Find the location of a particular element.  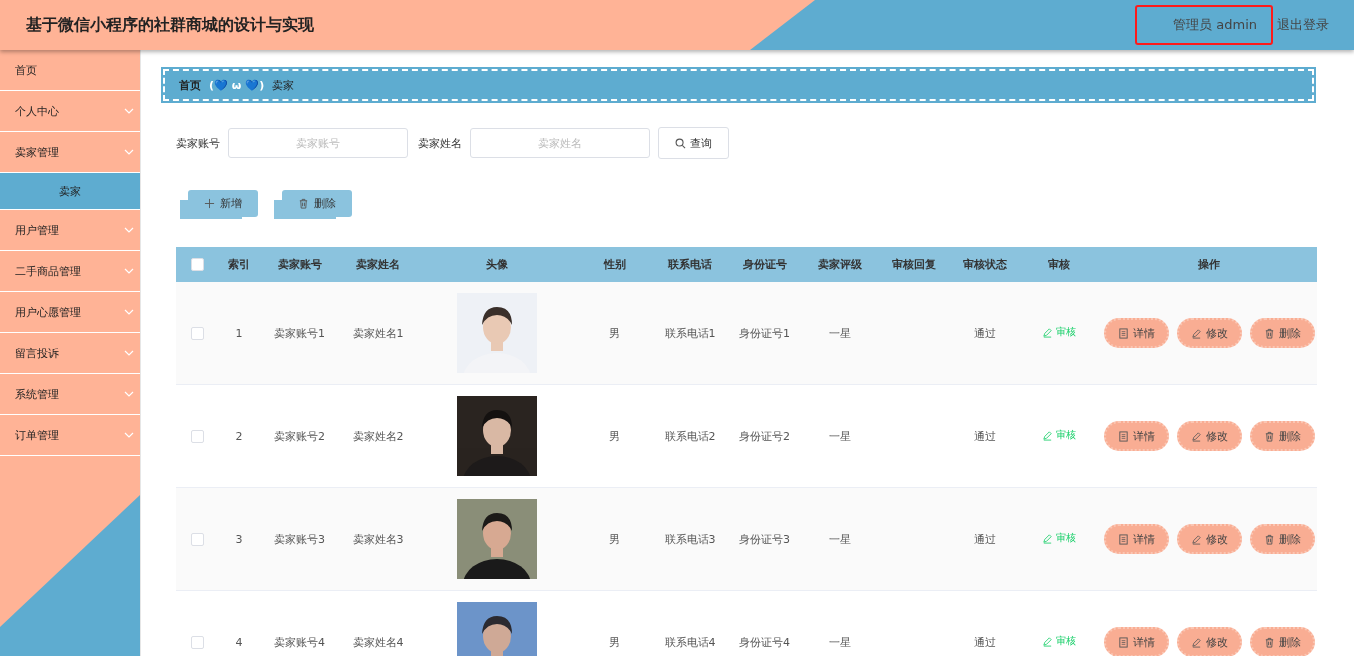

table-cell: 身份证号4 is located at coordinates (764, 623).